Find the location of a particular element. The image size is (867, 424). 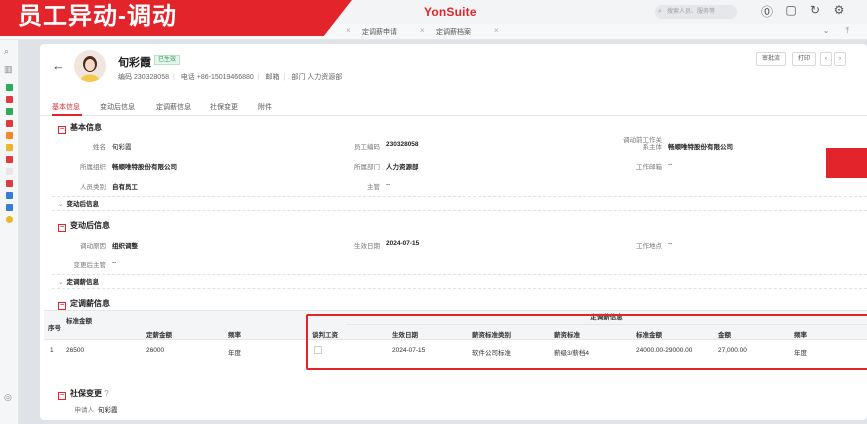

col-std-amount: 标准金额 is located at coordinates (79, 321).